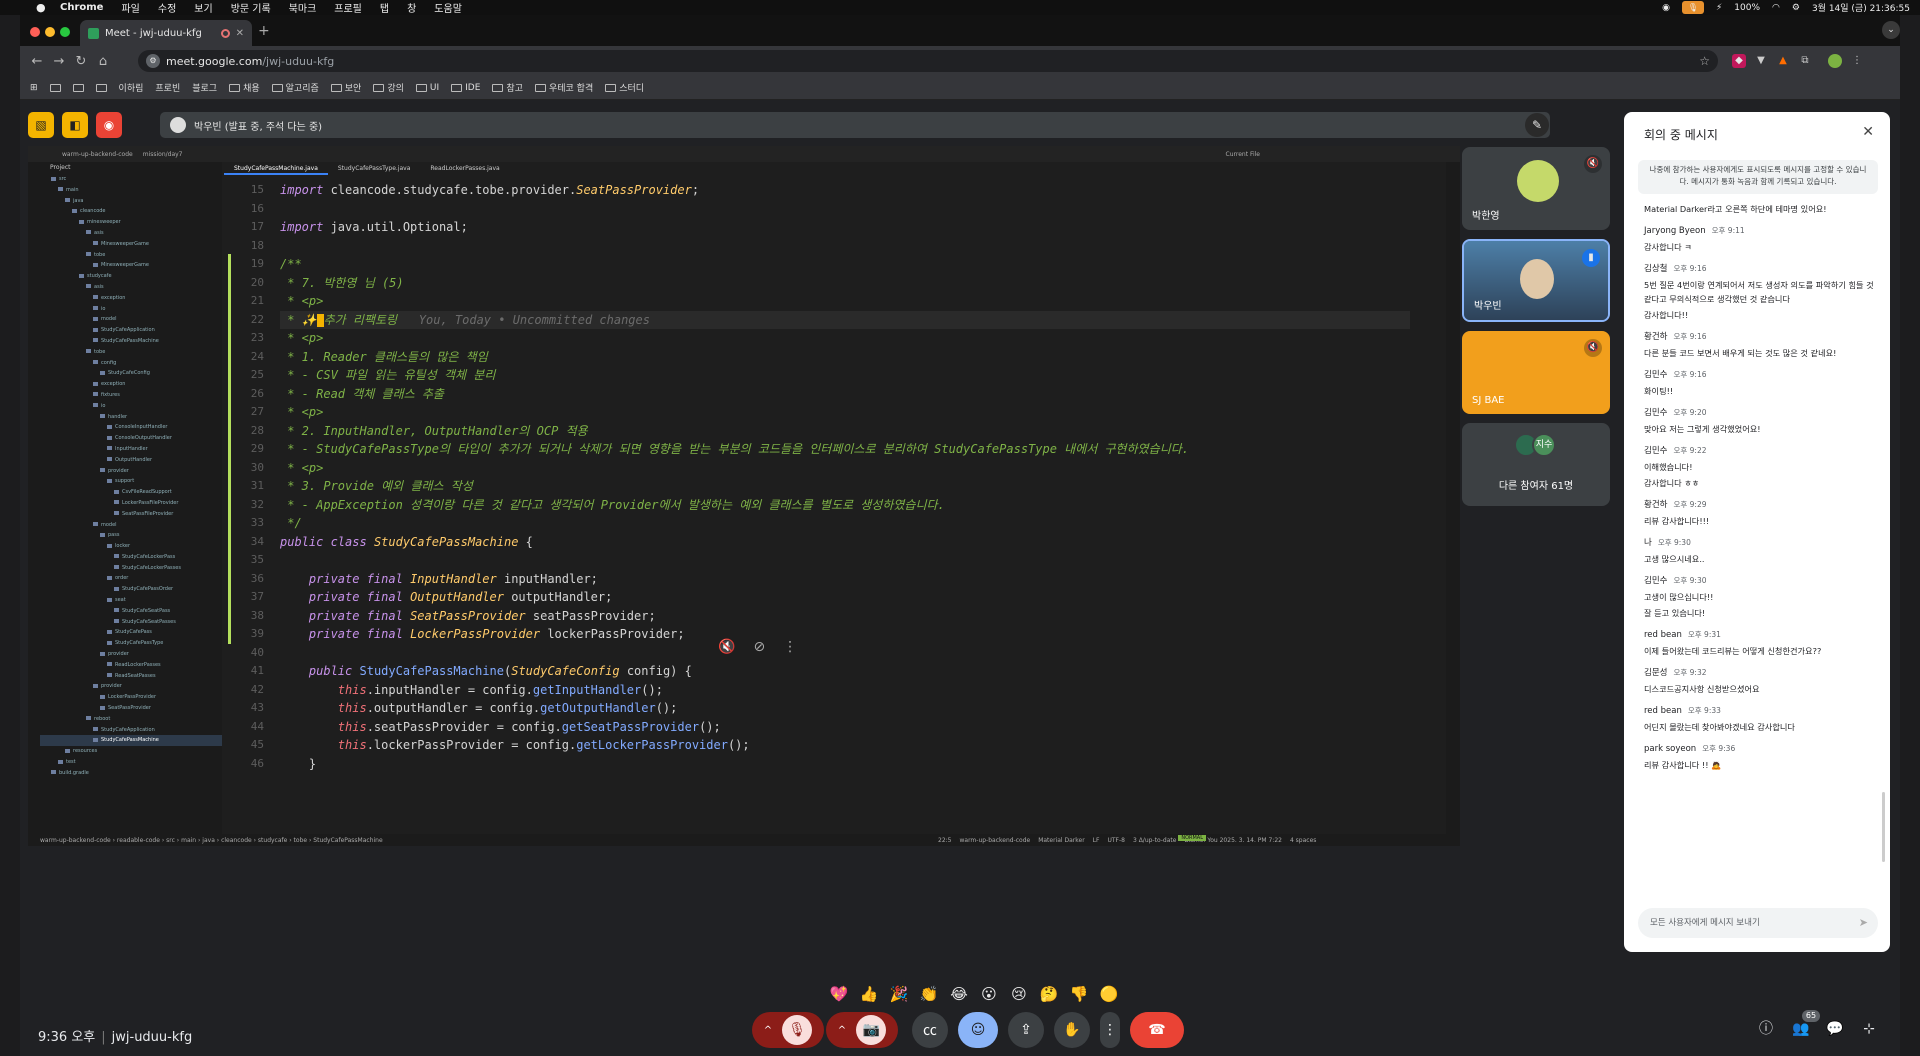 This screenshot has width=1920, height=1056. I want to click on tree-item: SeatPassProvider, so click(131, 708).